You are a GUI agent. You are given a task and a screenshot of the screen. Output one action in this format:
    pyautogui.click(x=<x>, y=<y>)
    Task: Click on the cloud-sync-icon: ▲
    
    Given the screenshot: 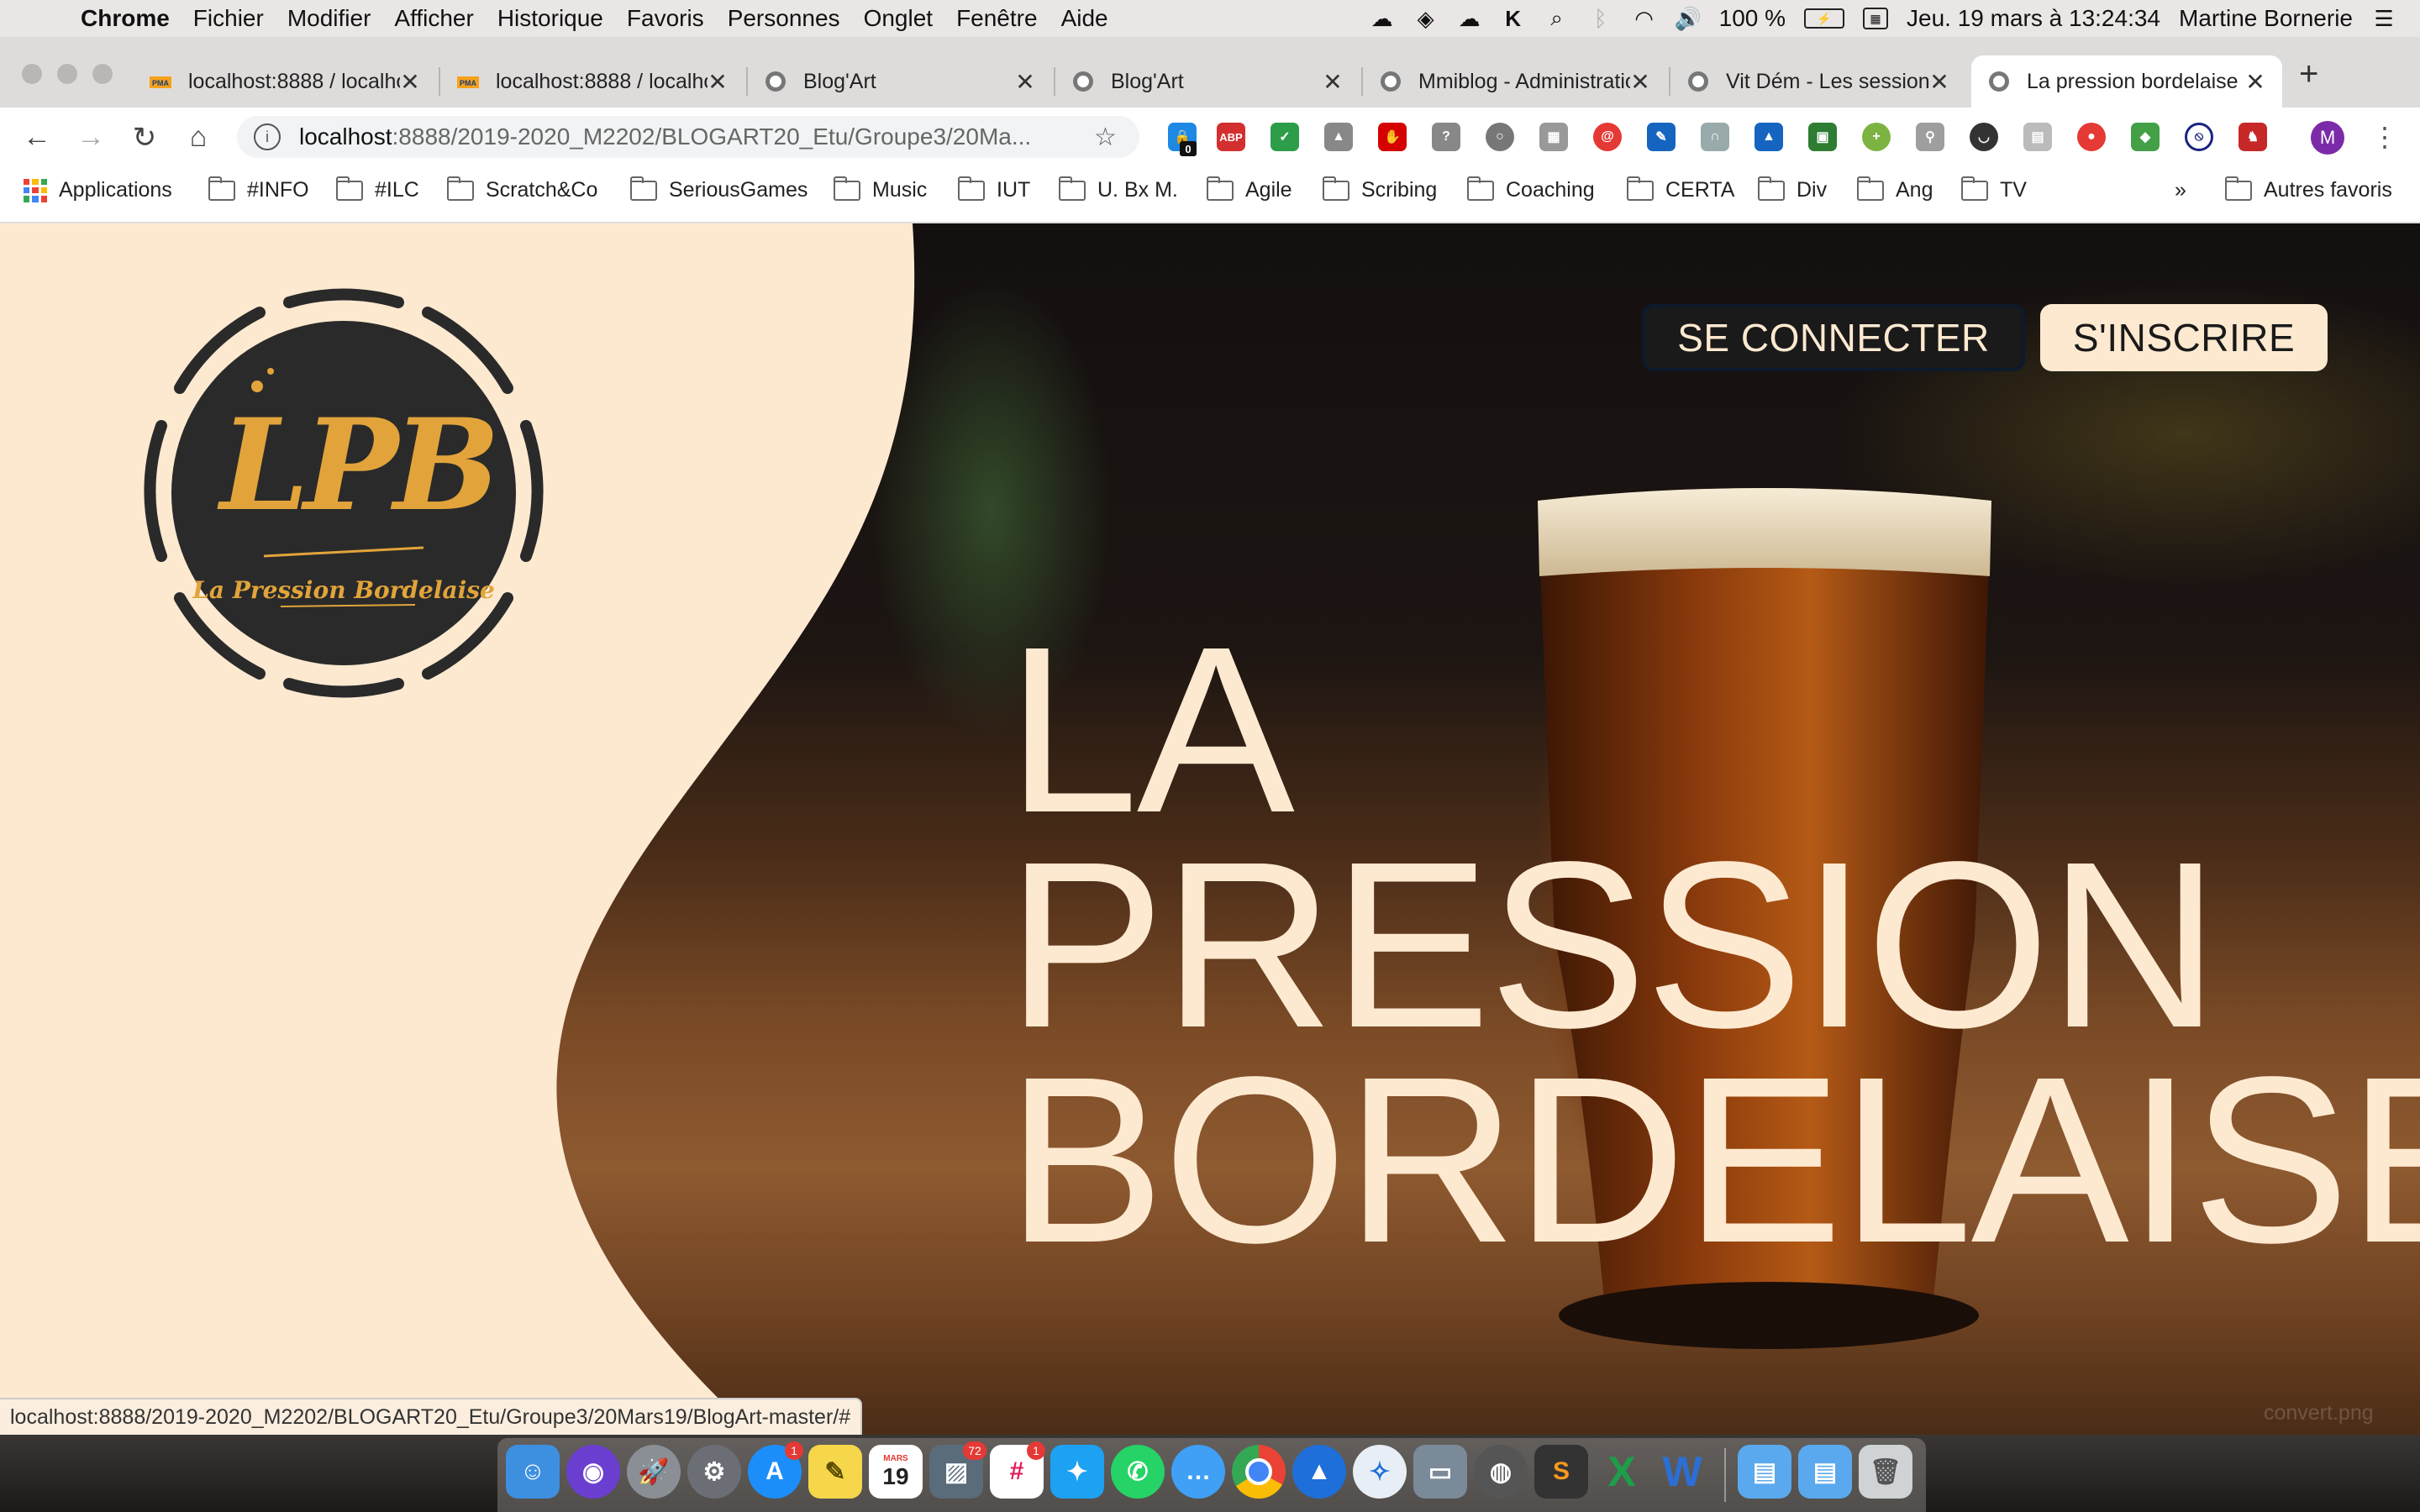 What is the action you would take?
    pyautogui.click(x=1319, y=1472)
    